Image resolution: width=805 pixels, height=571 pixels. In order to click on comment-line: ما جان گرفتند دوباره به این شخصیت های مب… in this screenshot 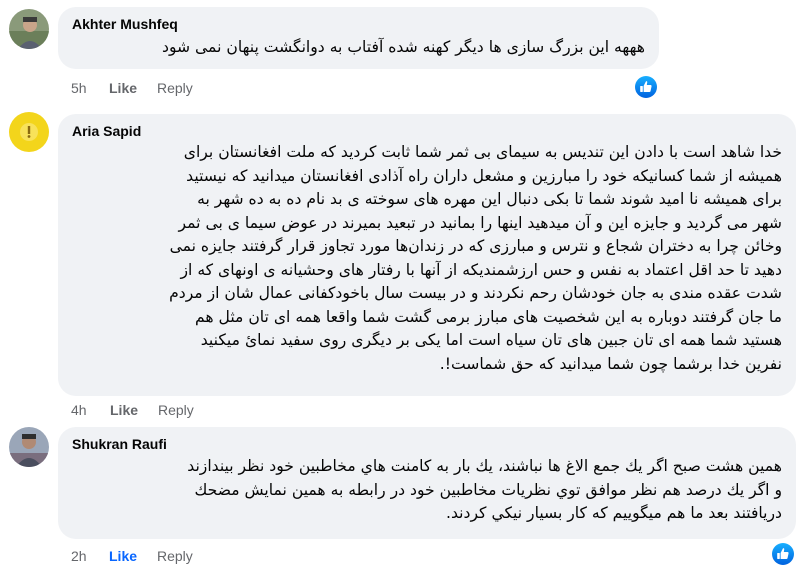, I will do `click(488, 316)`.